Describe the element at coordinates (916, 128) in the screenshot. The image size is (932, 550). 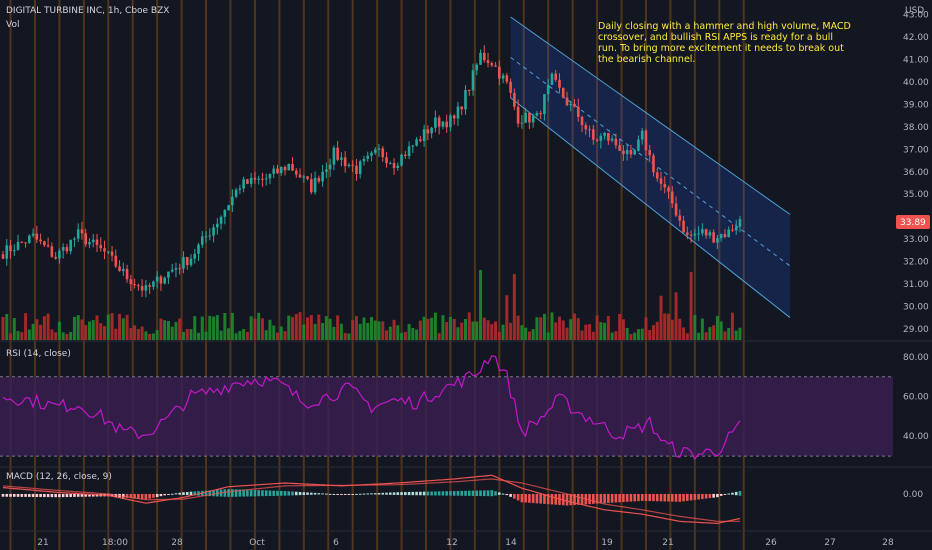
I see `price-tick-label: 38.00` at that location.